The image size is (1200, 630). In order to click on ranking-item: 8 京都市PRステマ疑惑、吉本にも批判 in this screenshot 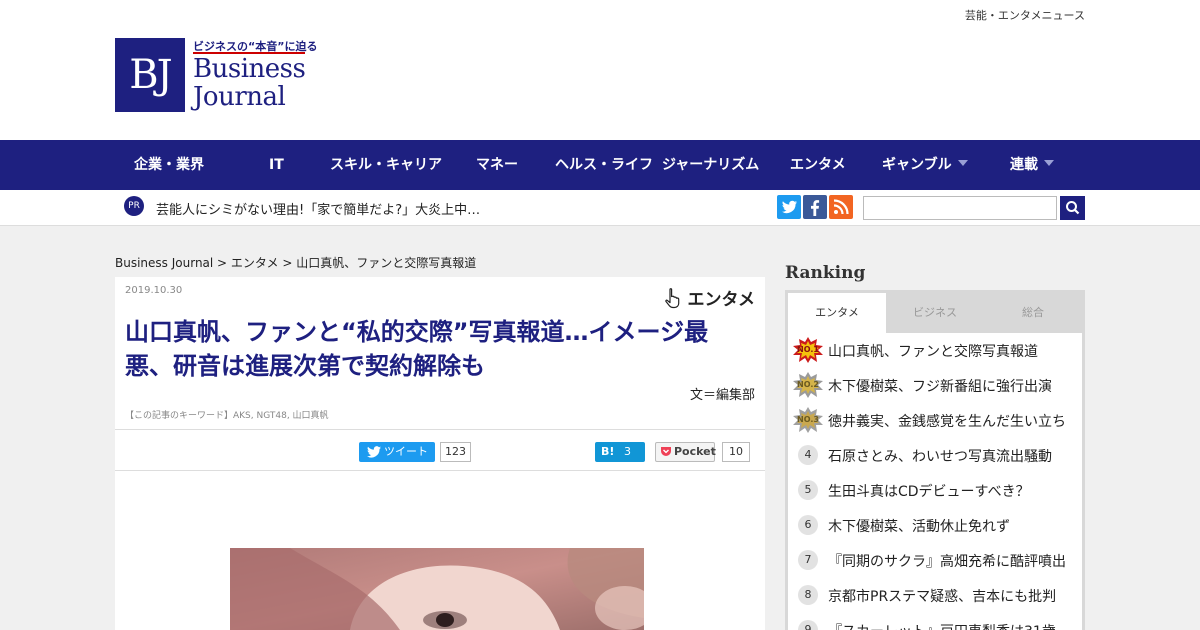, I will do `click(935, 595)`.